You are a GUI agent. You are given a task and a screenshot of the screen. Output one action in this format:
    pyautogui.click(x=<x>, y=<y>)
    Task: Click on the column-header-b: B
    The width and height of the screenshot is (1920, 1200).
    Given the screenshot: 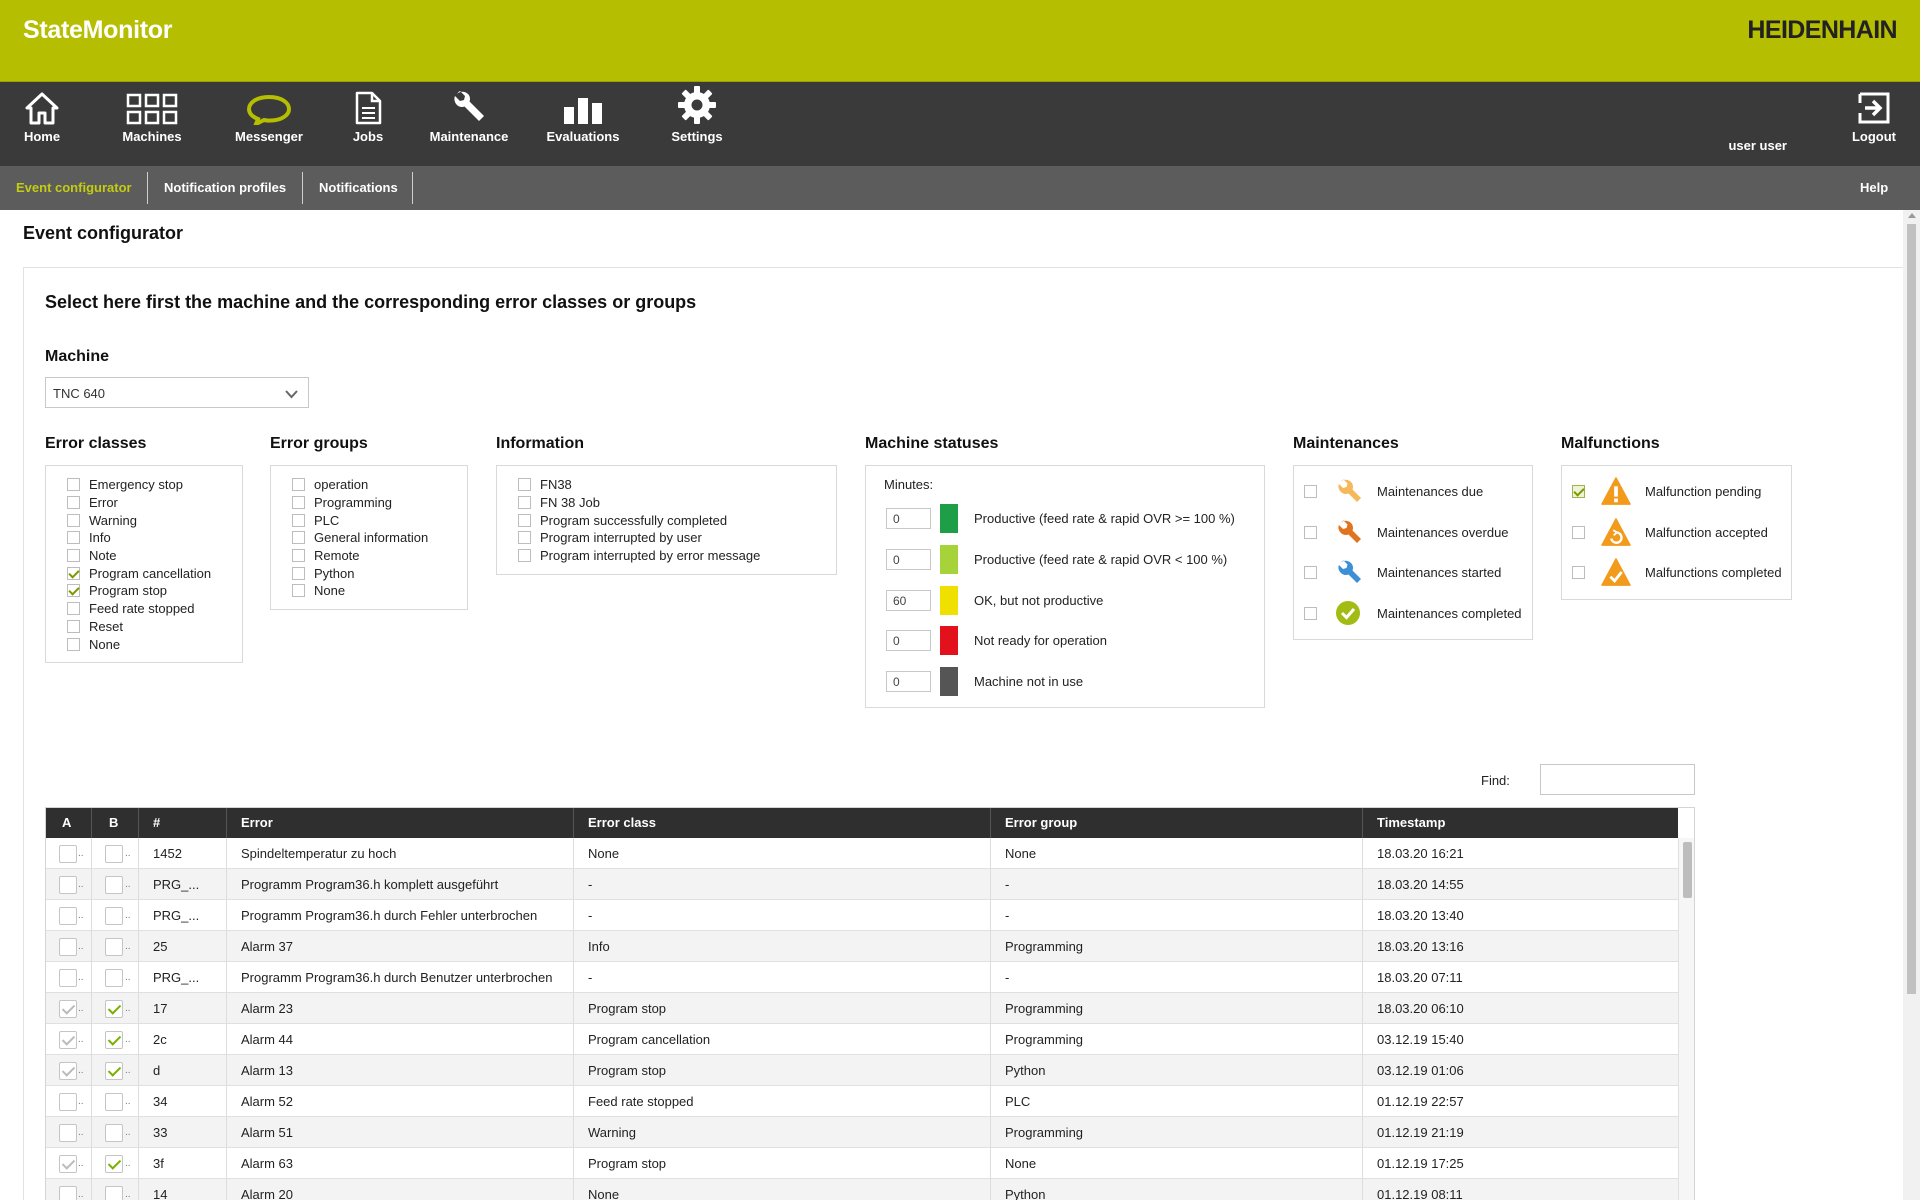 What is the action you would take?
    pyautogui.click(x=115, y=823)
    